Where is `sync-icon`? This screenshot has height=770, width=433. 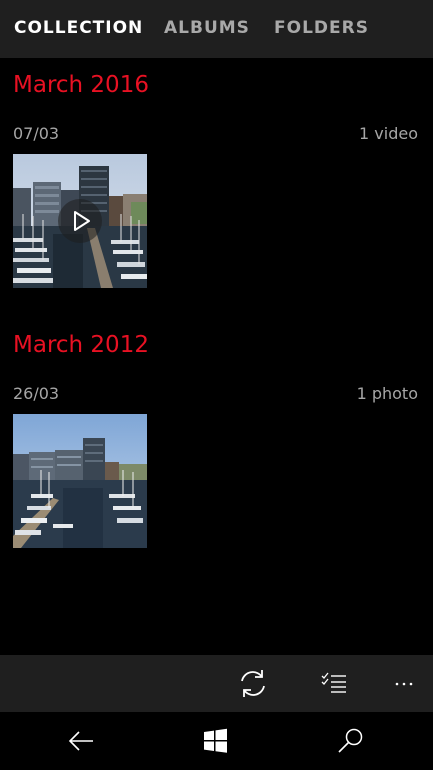 sync-icon is located at coordinates (253, 683).